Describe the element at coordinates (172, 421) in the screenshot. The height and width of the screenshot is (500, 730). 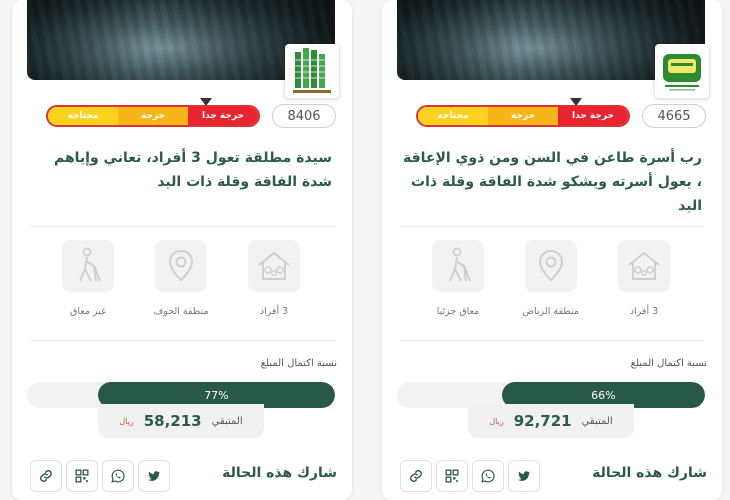
I see `remaining-value: 58,213` at that location.